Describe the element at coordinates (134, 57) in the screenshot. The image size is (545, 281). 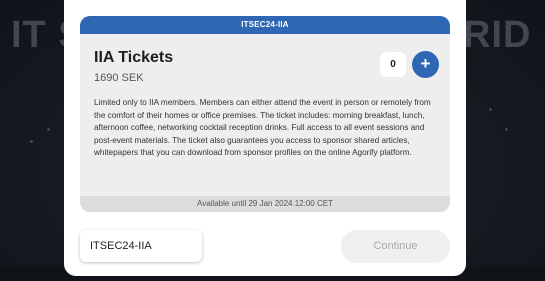
I see `ticket-name: IIA Tickets` at that location.